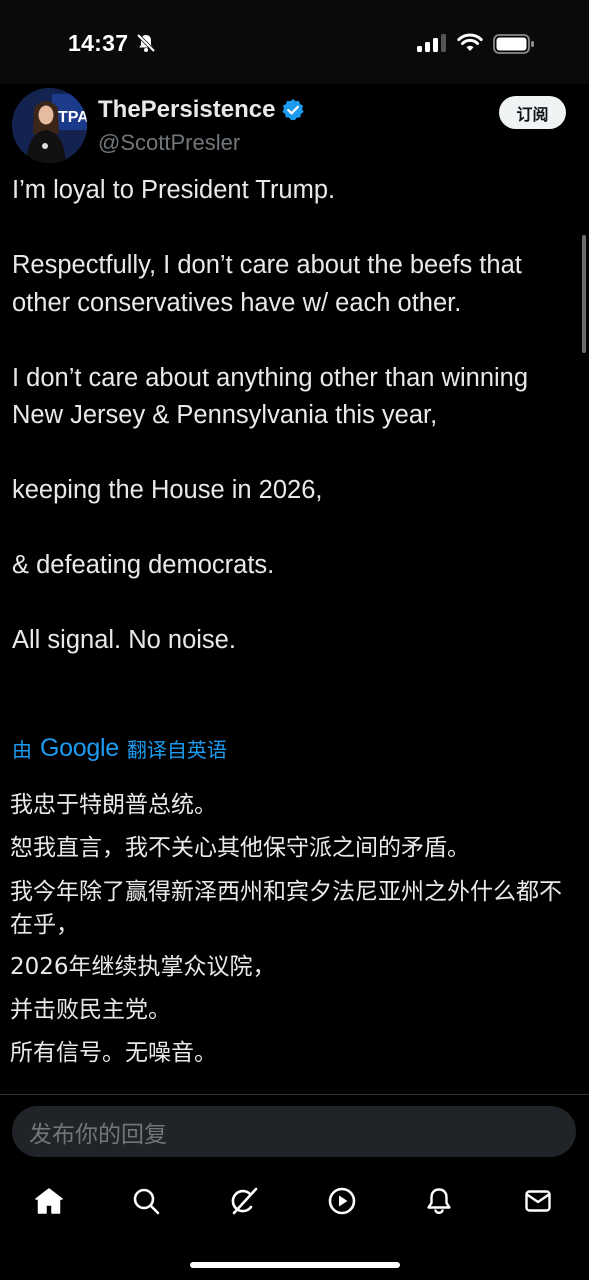  I want to click on translated-prefix: 由, so click(22, 750).